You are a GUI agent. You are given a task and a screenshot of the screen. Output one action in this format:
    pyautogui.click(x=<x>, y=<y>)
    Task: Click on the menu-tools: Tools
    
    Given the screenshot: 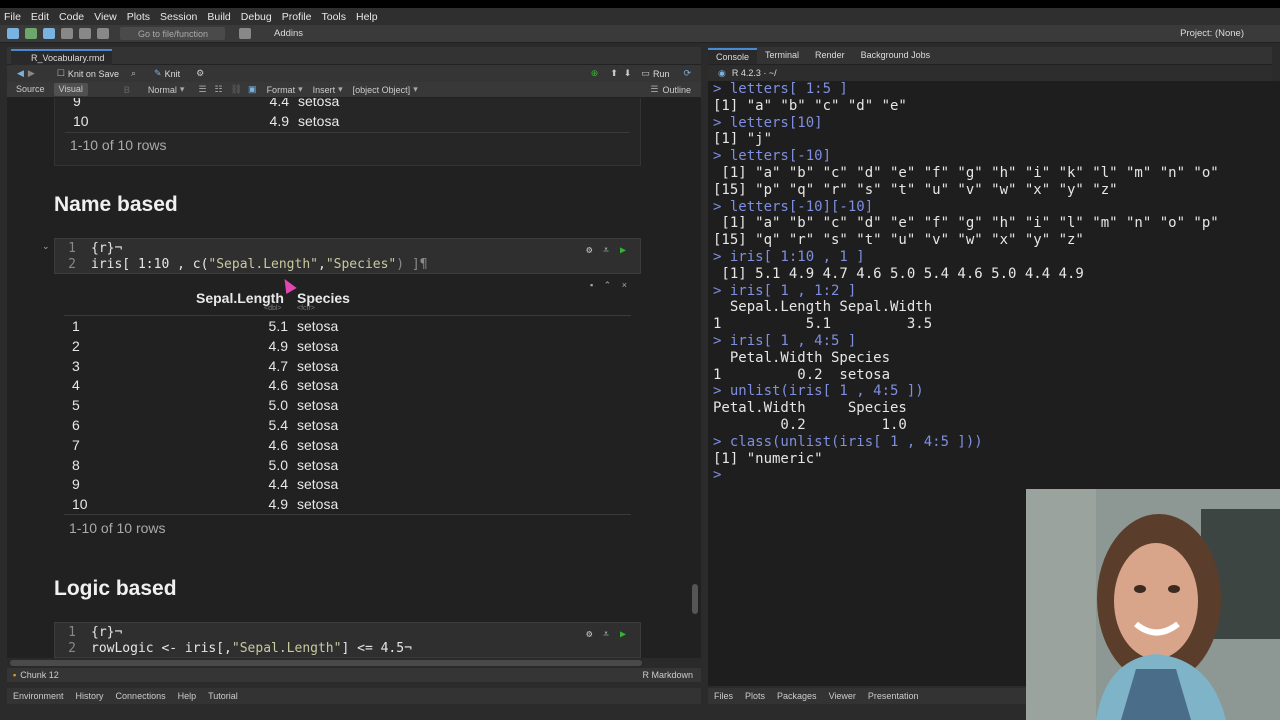 What is the action you would take?
    pyautogui.click(x=333, y=17)
    